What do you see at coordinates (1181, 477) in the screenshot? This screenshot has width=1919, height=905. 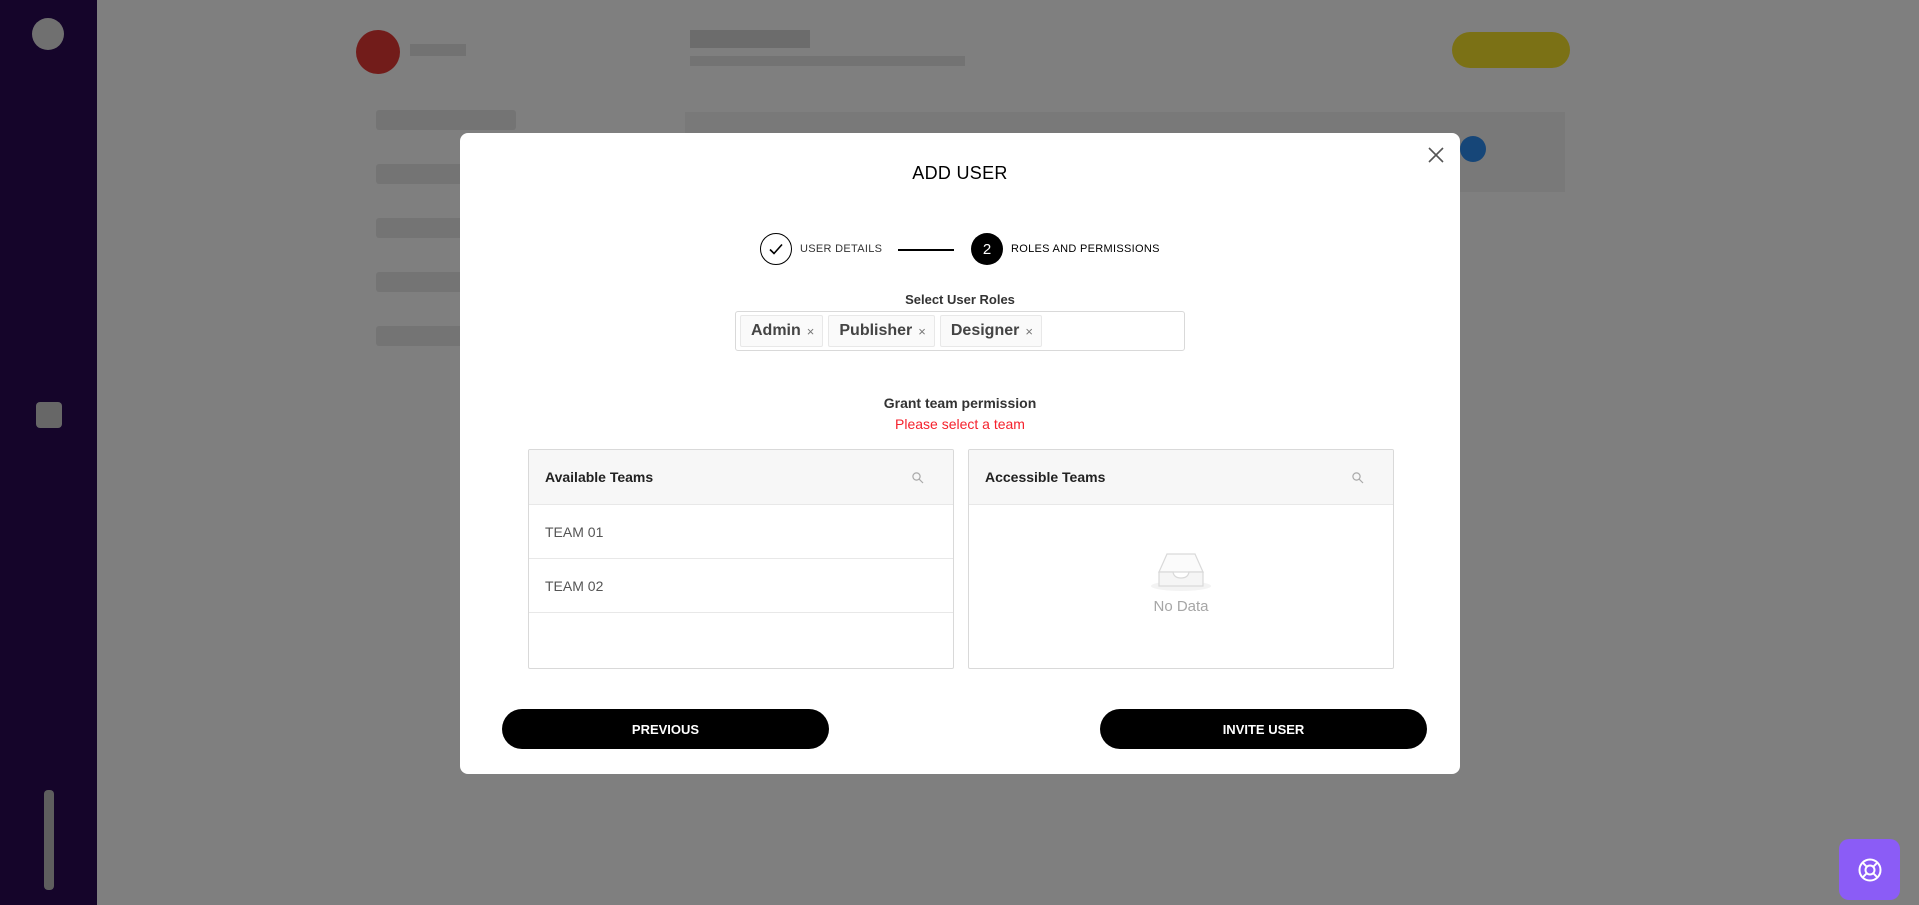 I see `accessible-teams-header: Accessible Teams` at bounding box center [1181, 477].